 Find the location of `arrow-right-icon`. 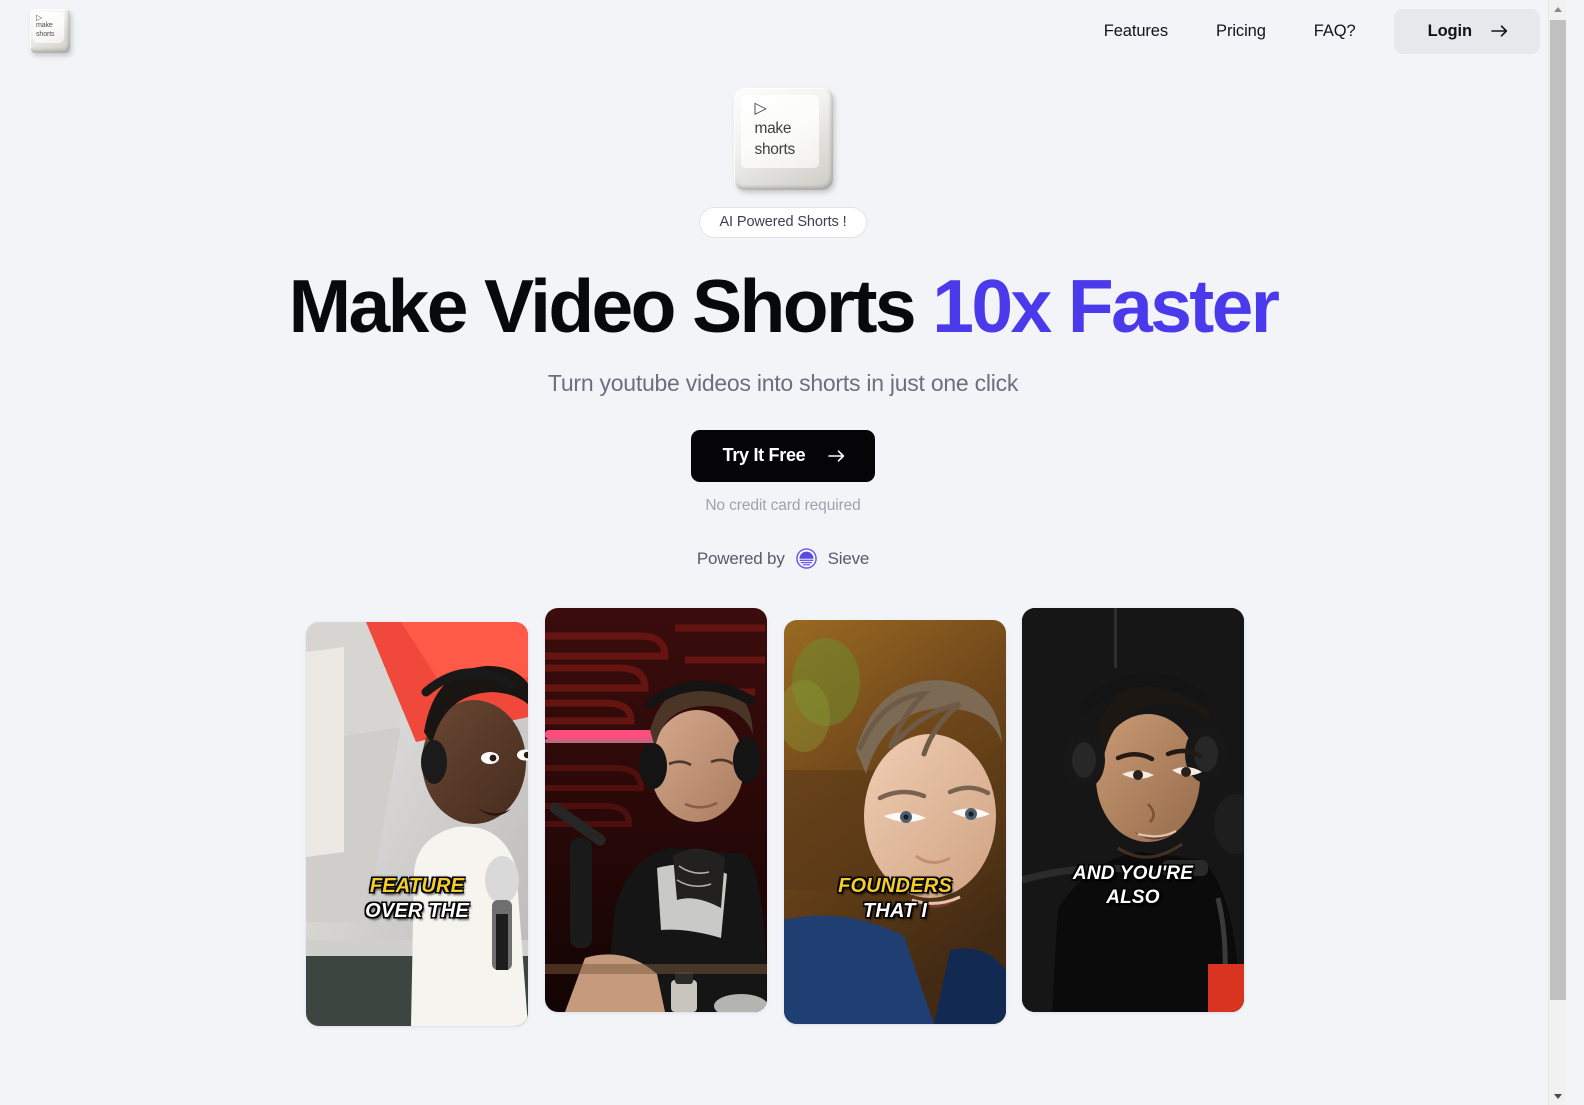

arrow-right-icon is located at coordinates (836, 455).